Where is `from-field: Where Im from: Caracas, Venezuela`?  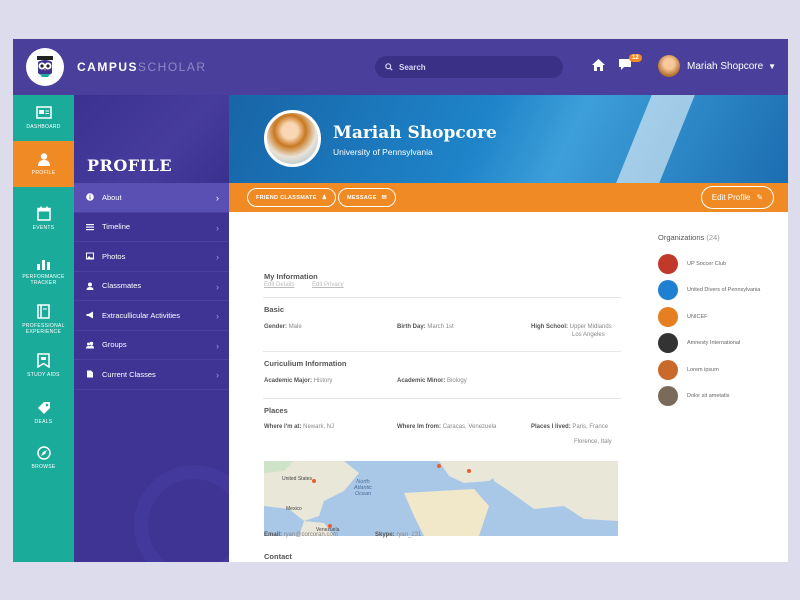 from-field: Where Im from: Caracas, Venezuela is located at coordinates (446, 427).